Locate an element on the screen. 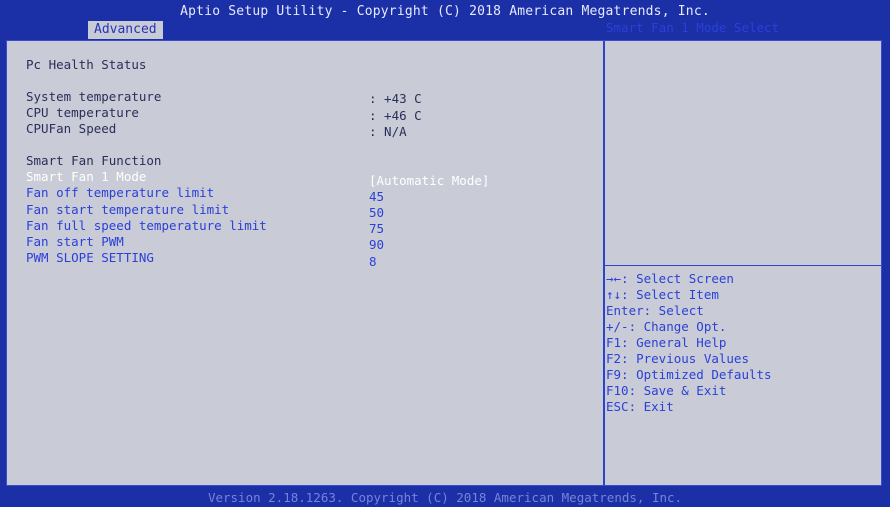 This screenshot has width=890, height=507. key-help-esc-exit: ESC: Exit is located at coordinates (640, 406).